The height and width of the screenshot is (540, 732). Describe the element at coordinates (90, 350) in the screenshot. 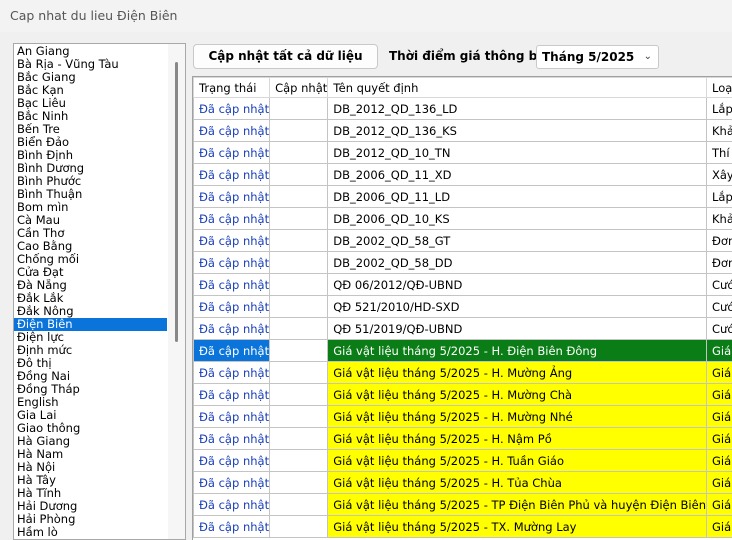

I see `province-item: Định mức` at that location.